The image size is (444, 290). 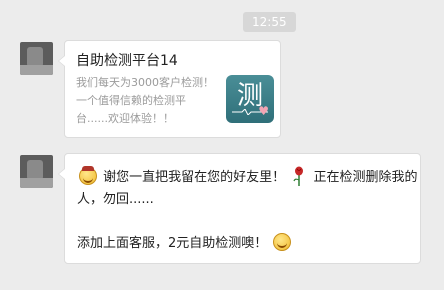 What do you see at coordinates (145, 100) in the screenshot?
I see `link-card-description: 我们每天为3000客户检测！一个值得信赖的检测平台......欢迎体验！！` at bounding box center [145, 100].